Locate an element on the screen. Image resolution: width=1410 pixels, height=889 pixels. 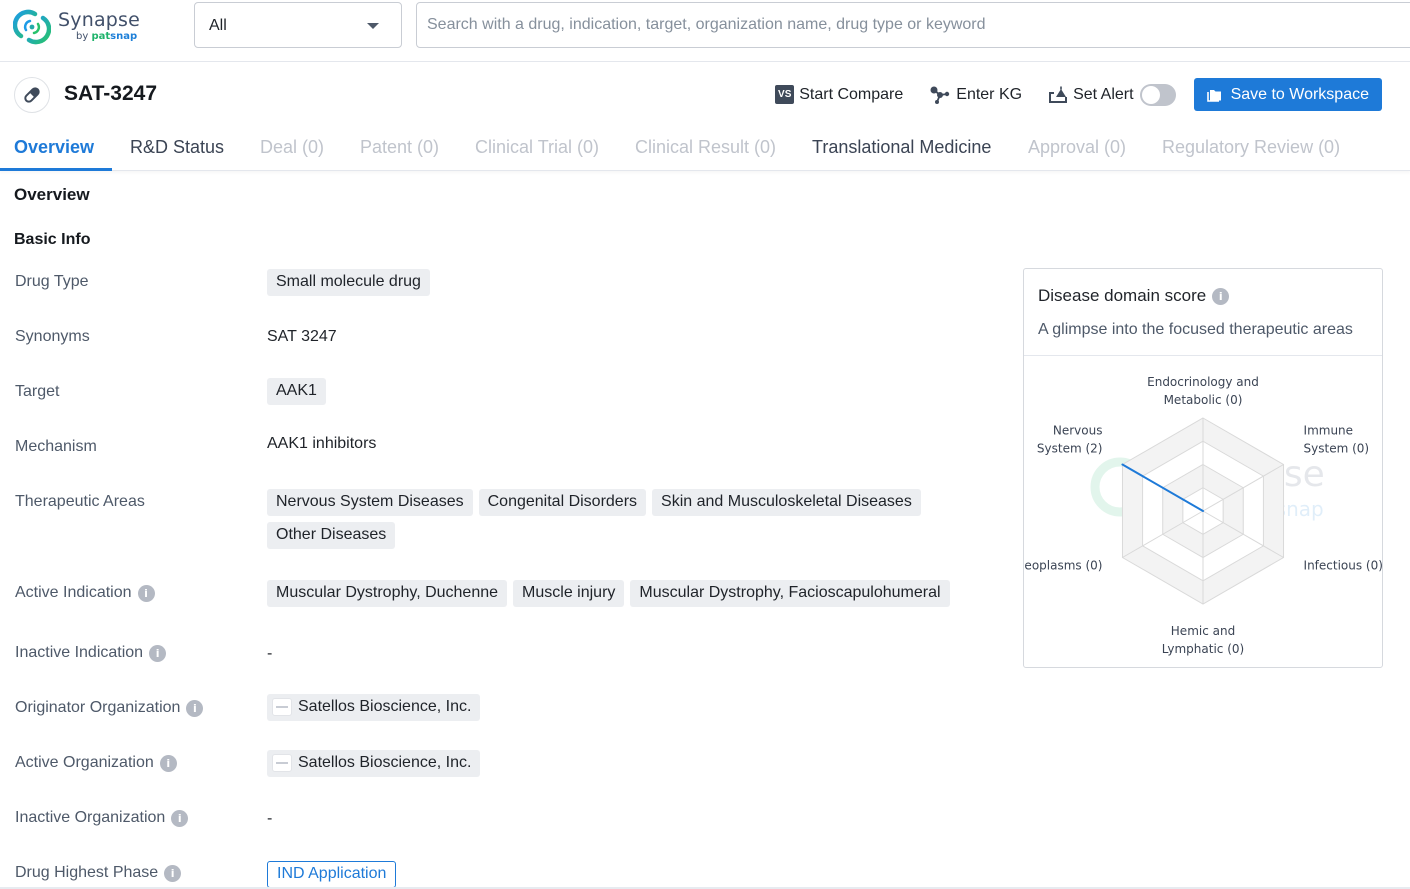
save-to-workspace-label: Save to Workspace is located at coordinates (1299, 94).